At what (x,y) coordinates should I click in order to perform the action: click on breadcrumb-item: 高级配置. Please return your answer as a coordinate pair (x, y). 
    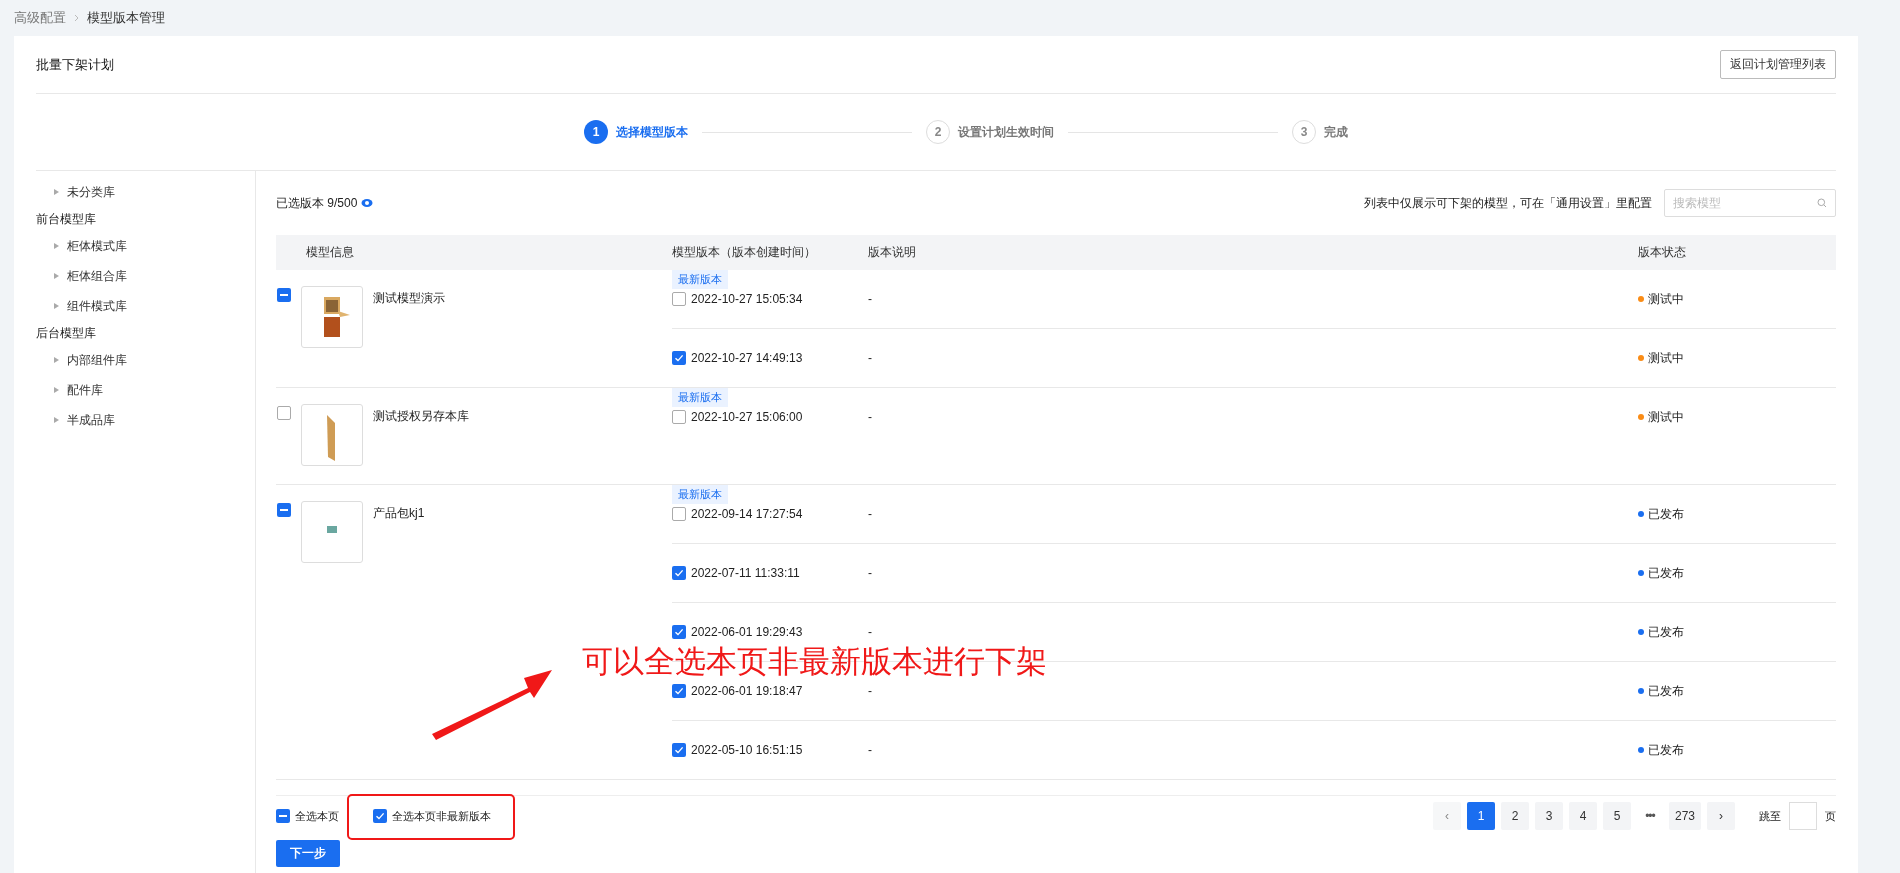
    Looking at the image, I should click on (40, 18).